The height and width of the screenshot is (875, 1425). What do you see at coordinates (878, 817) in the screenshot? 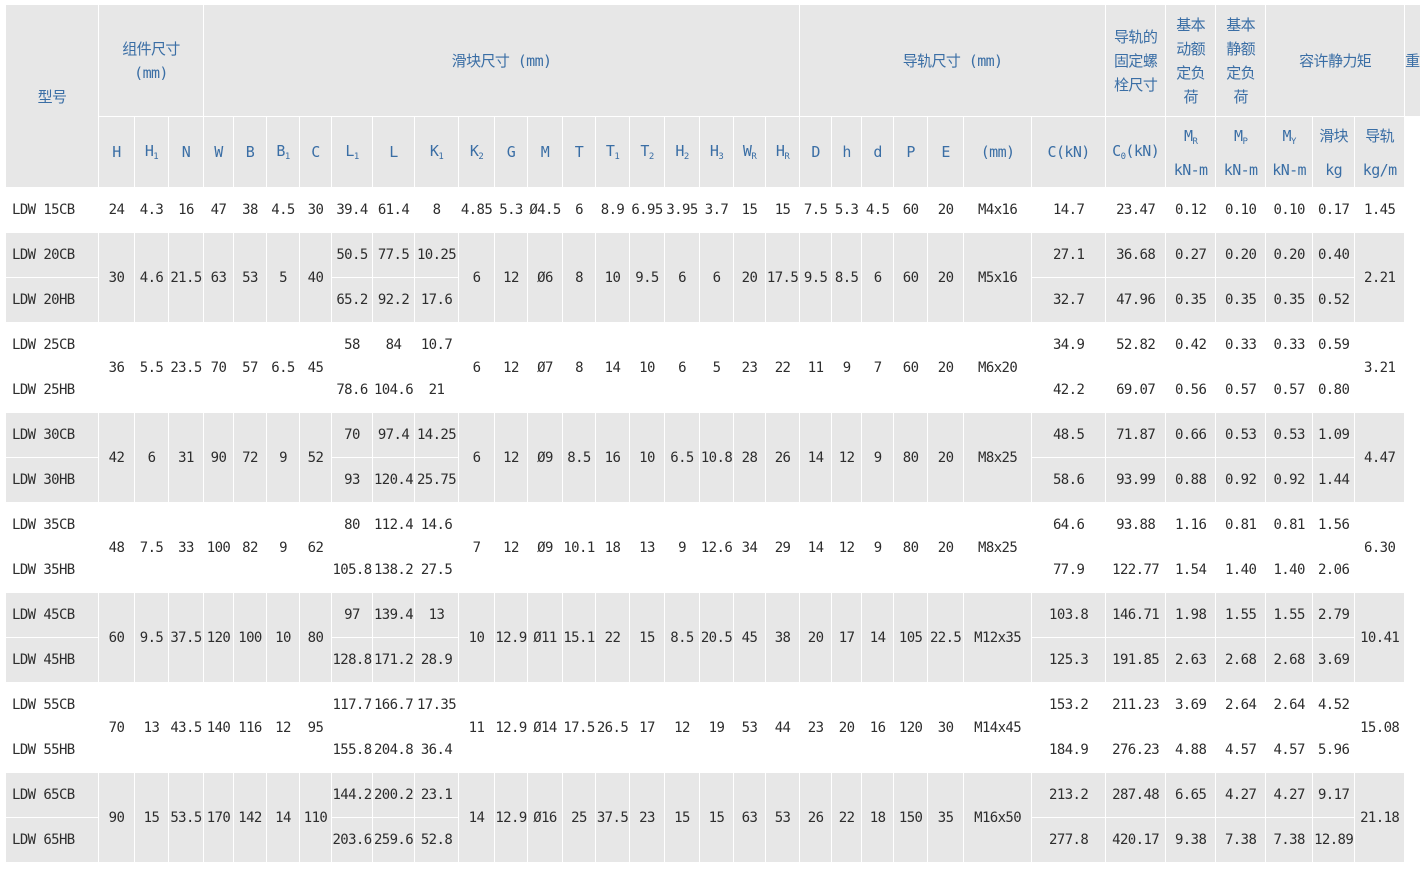
I see `cell-d: 18` at bounding box center [878, 817].